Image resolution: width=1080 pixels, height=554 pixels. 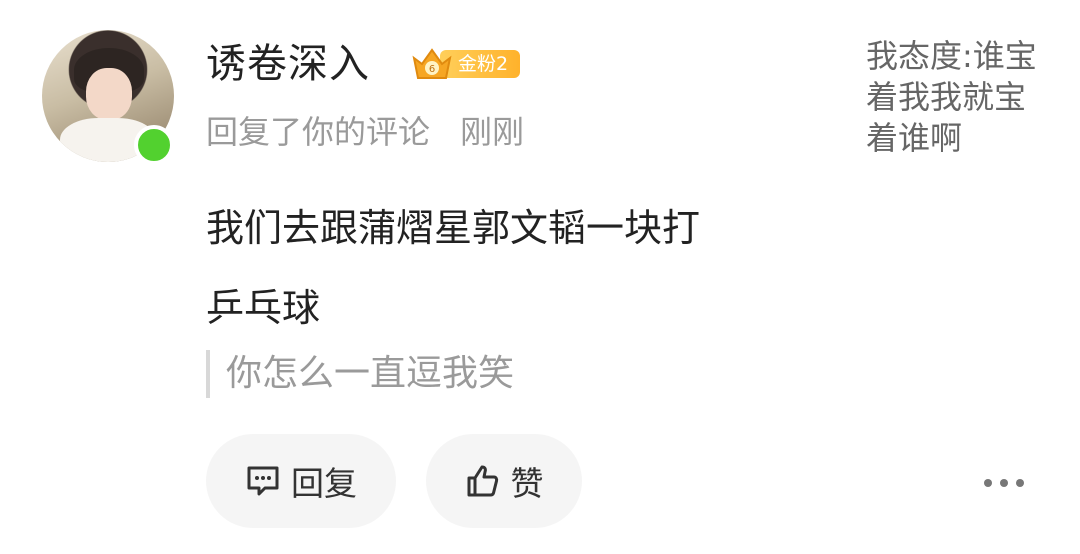 I want to click on timestamp: 刚刚, so click(x=492, y=132).